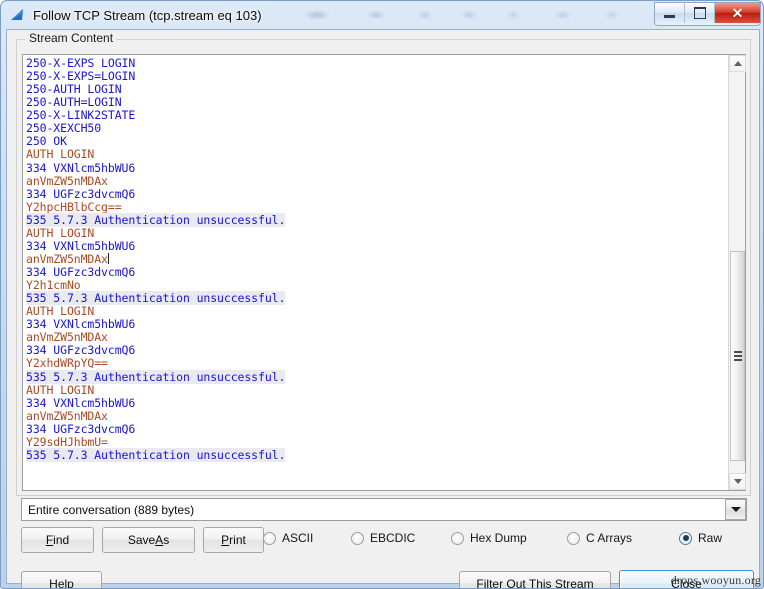  What do you see at coordinates (383, 538) in the screenshot?
I see `radio-ebcdic: EBCDIC` at bounding box center [383, 538].